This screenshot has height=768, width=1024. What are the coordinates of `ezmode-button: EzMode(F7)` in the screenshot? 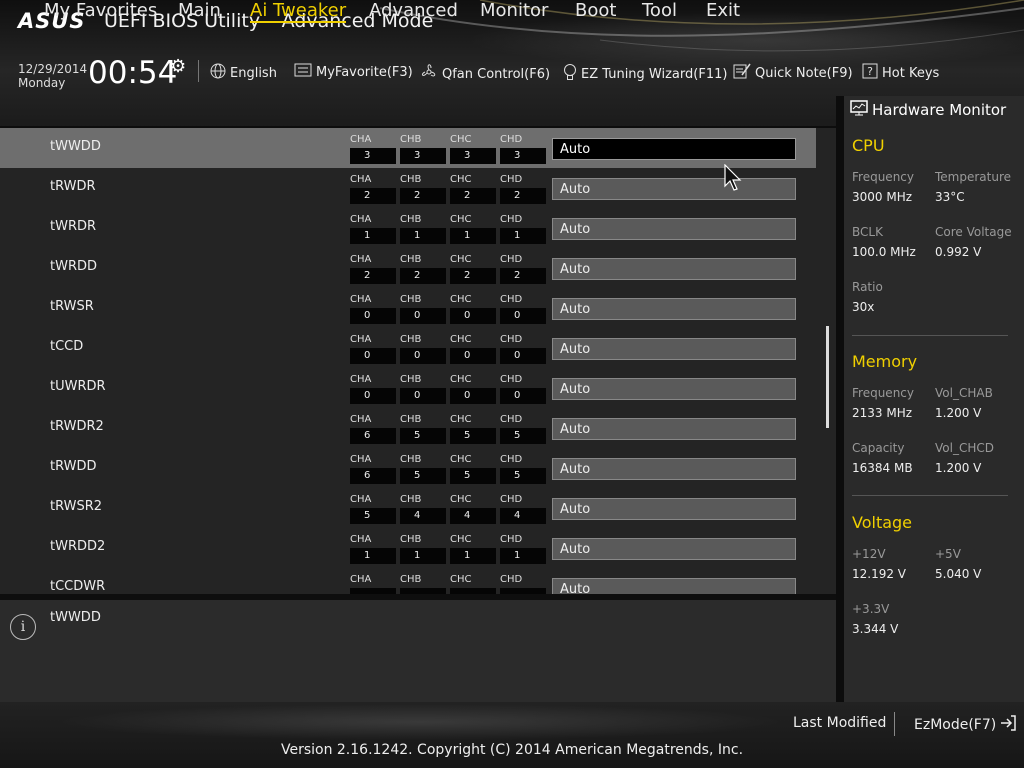 It's located at (965, 725).